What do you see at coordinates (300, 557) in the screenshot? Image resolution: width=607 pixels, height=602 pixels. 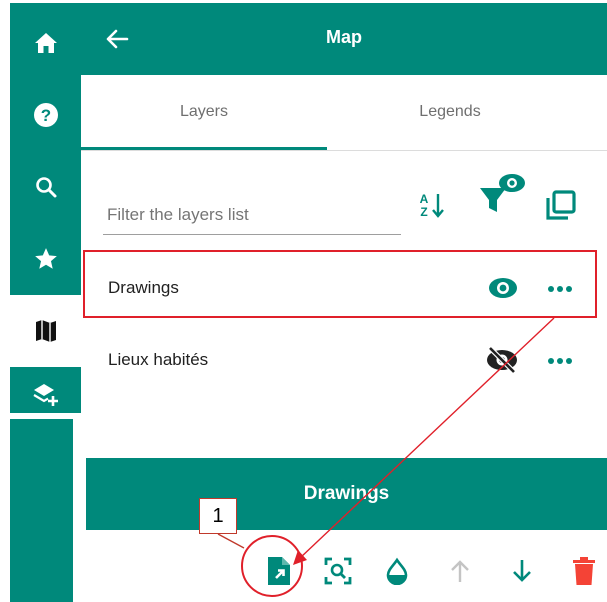 I see `pointer-arrowhead` at bounding box center [300, 557].